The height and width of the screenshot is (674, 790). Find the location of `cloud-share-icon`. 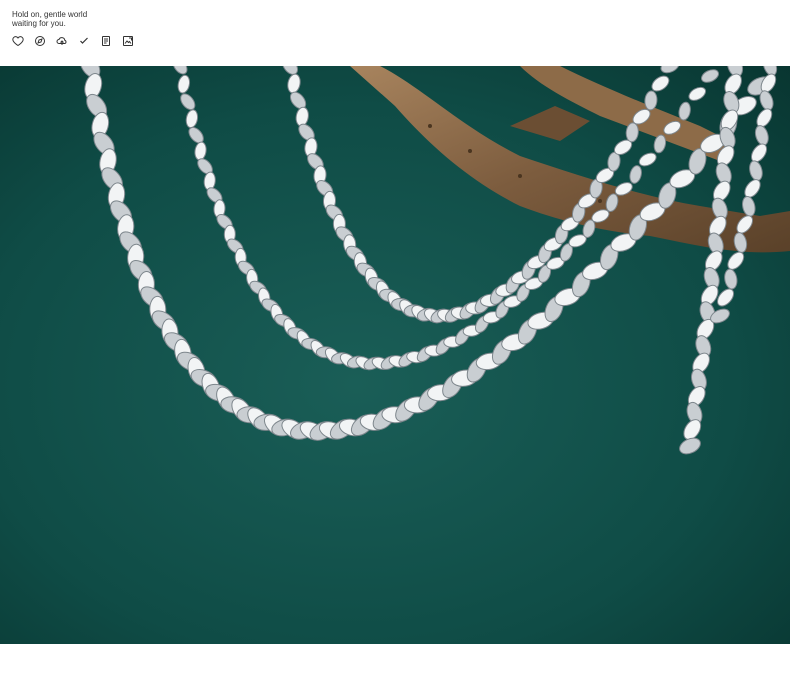

cloud-share-icon is located at coordinates (62, 41).